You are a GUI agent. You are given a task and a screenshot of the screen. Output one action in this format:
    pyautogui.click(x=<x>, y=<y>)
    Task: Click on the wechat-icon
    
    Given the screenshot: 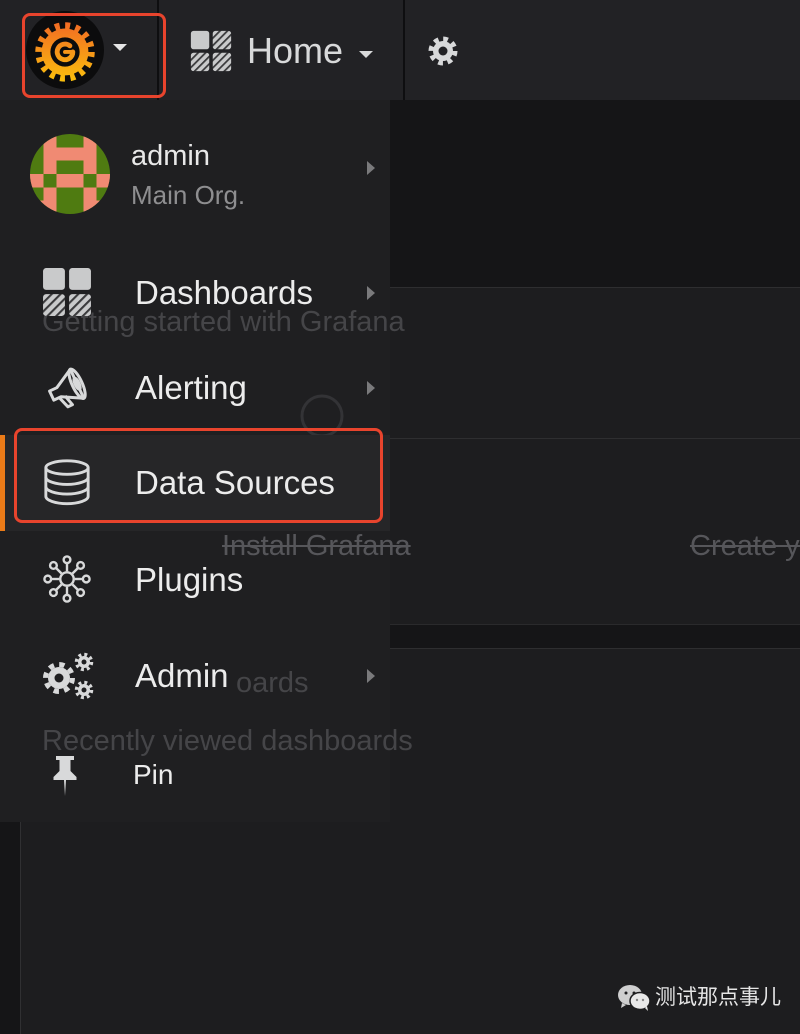 What is the action you would take?
    pyautogui.click(x=634, y=998)
    